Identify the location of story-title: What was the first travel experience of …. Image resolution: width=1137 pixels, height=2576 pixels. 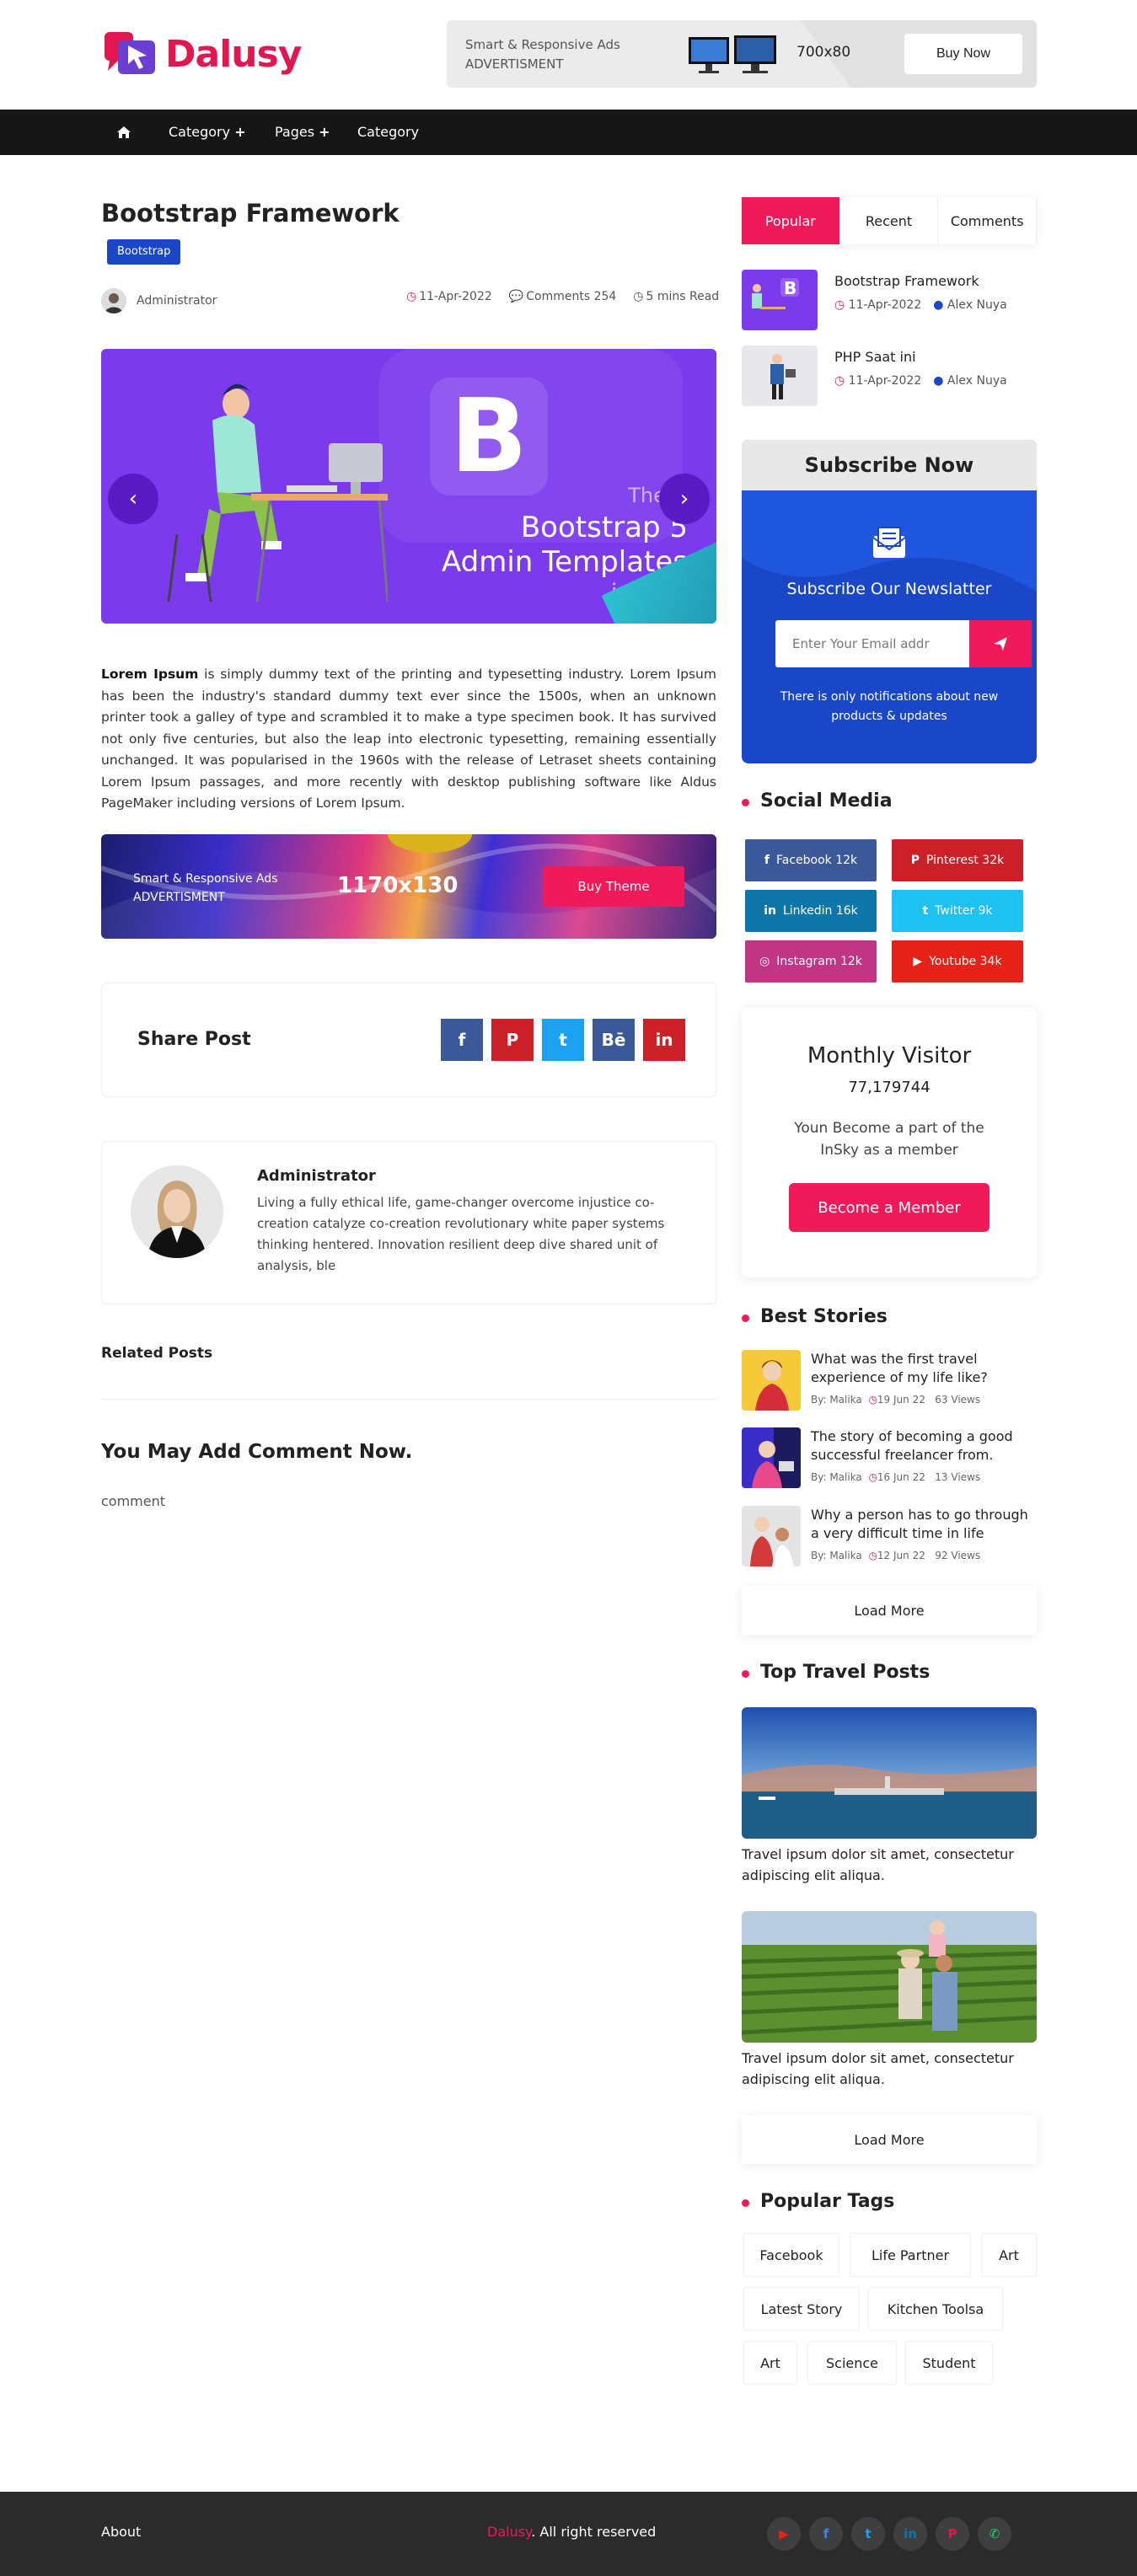
(900, 1368).